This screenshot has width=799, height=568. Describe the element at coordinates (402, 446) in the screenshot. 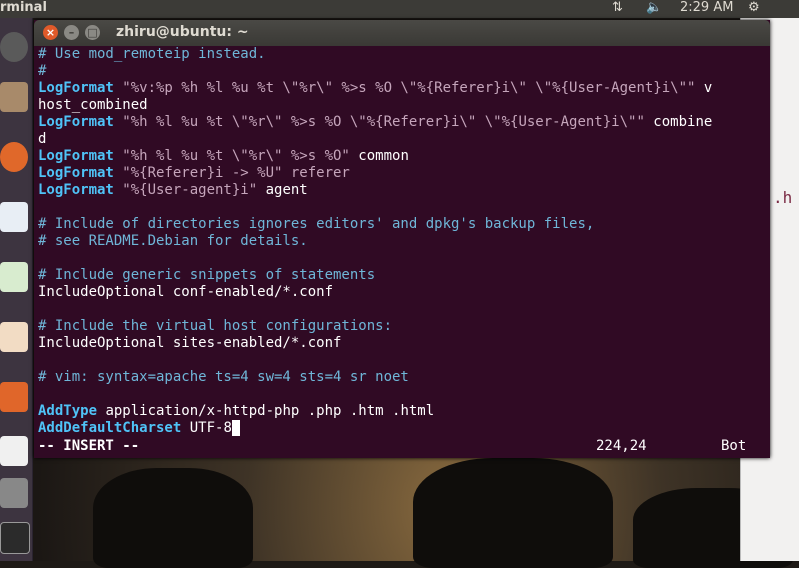

I see `vim-status-line: -- INSERT -- 224,24 Bot` at that location.